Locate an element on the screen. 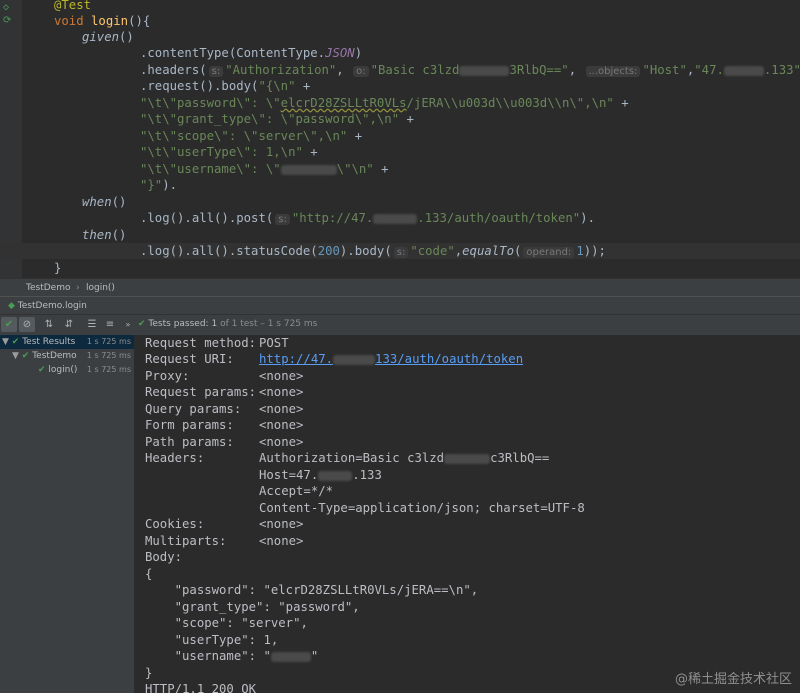 The height and width of the screenshot is (693, 800). param-hint: o: is located at coordinates (361, 71).